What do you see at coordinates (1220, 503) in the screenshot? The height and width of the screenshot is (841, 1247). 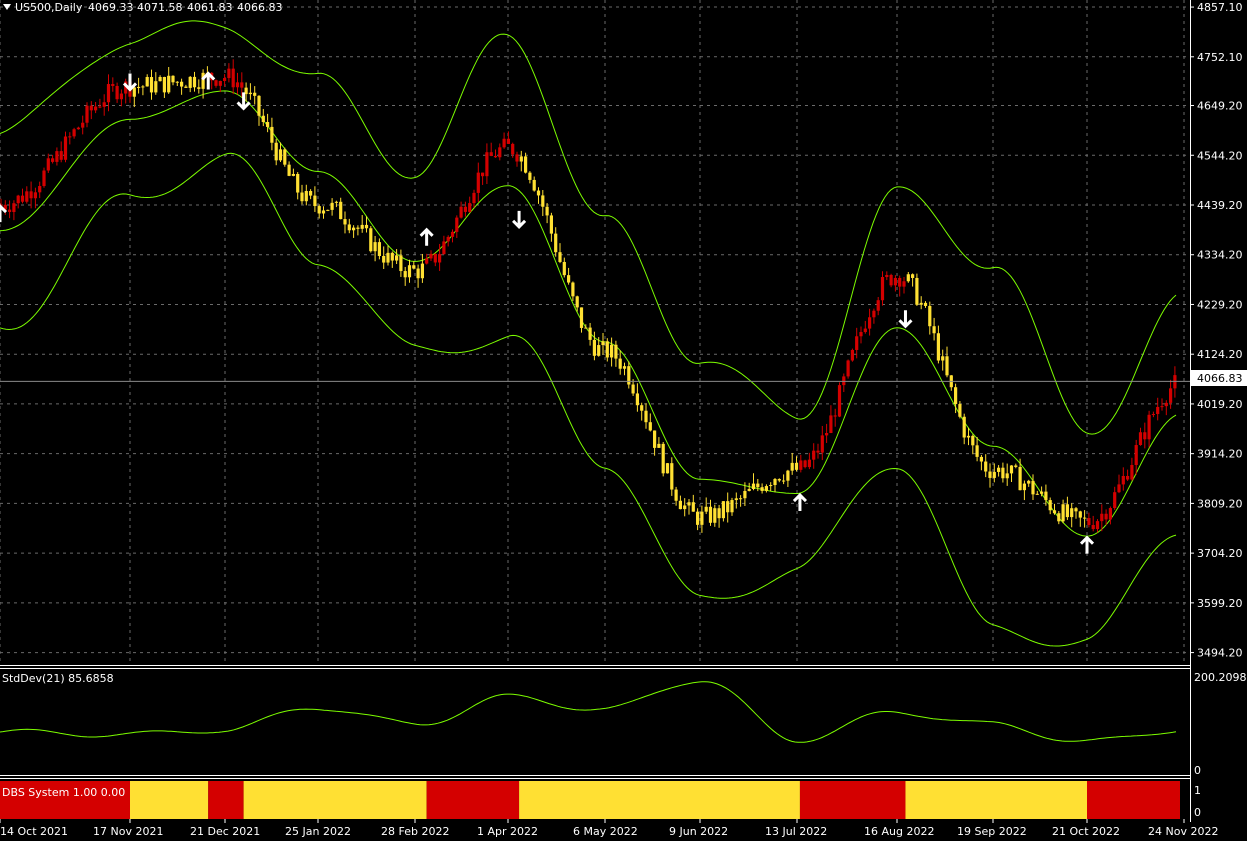 I see `price-tick-label: 3809.20` at bounding box center [1220, 503].